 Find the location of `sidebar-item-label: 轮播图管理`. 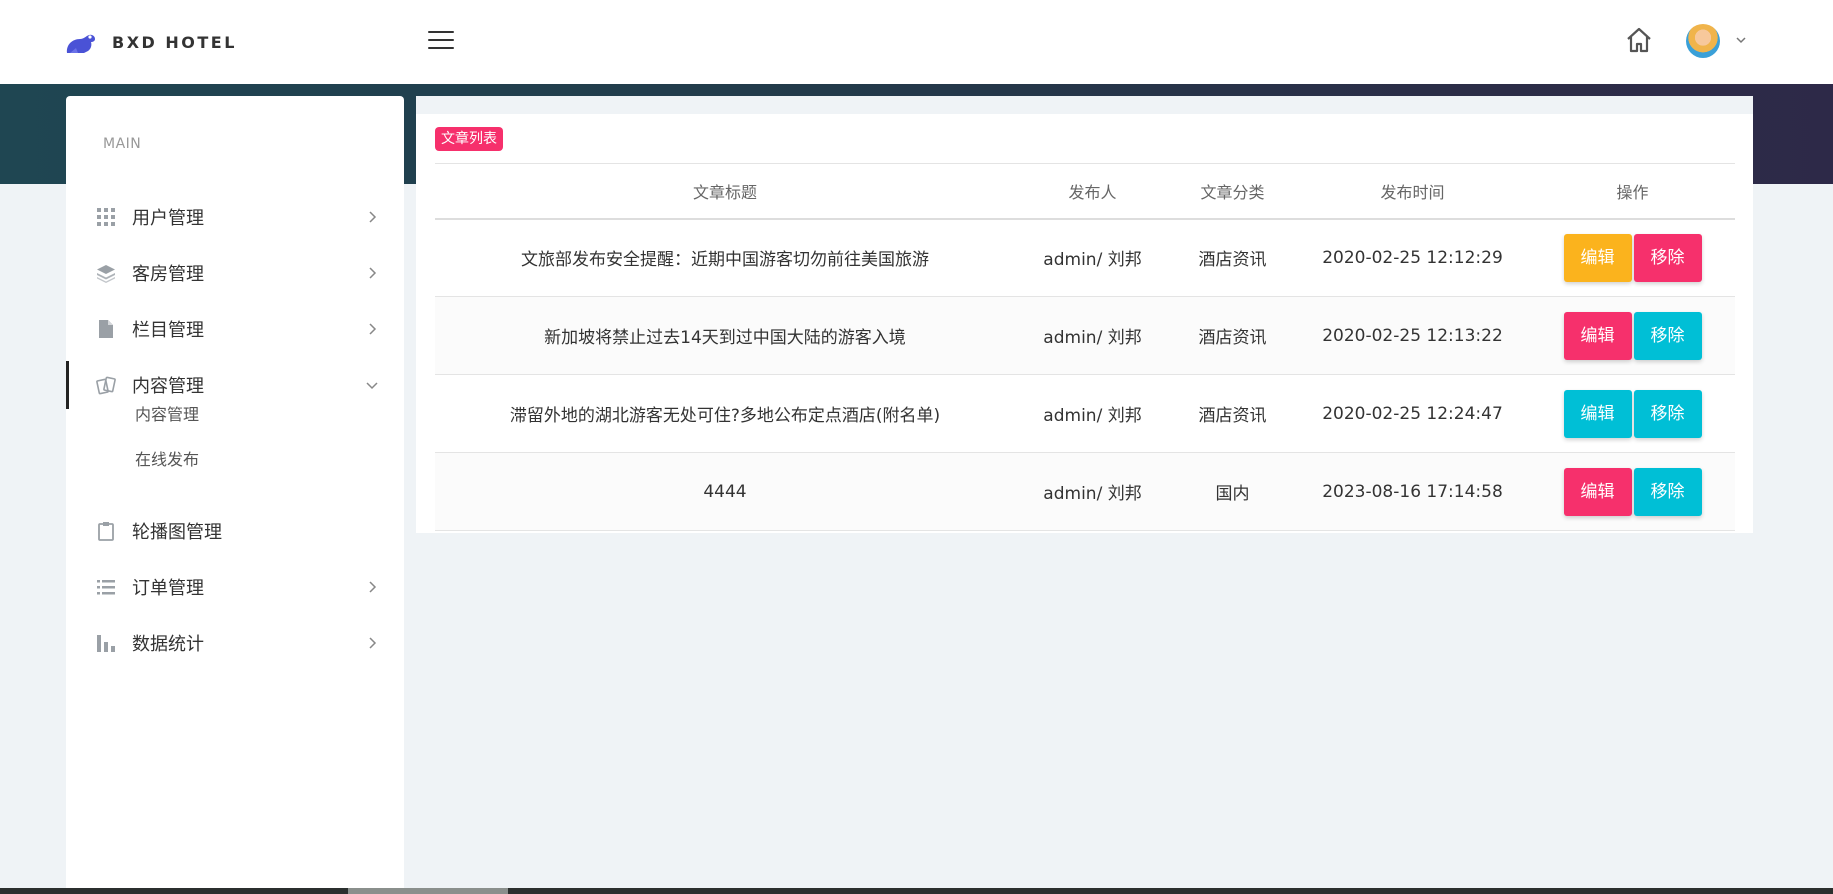

sidebar-item-label: 轮播图管理 is located at coordinates (177, 532).